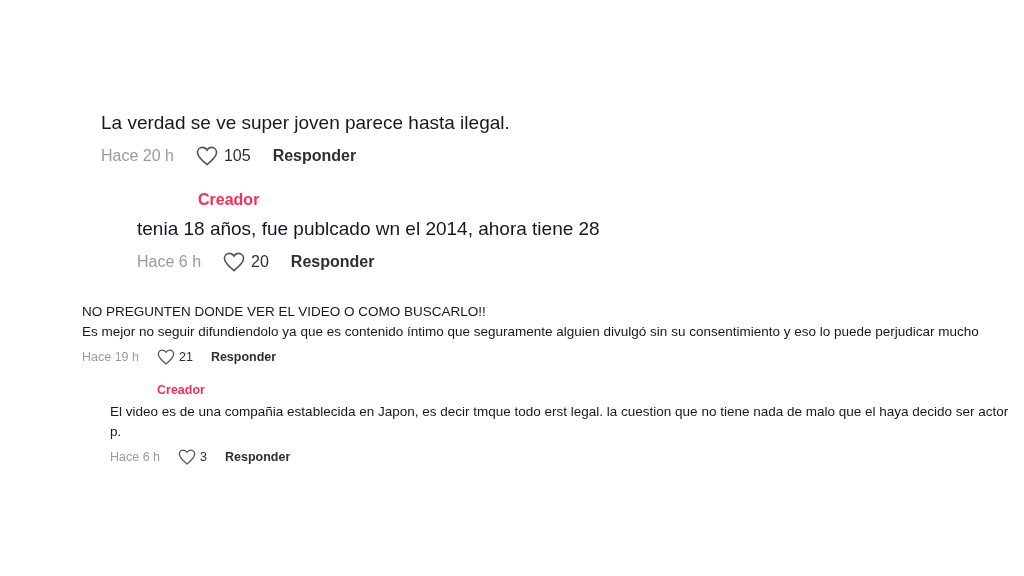  I want to click on comment-time: Hace 20 h, so click(137, 156).